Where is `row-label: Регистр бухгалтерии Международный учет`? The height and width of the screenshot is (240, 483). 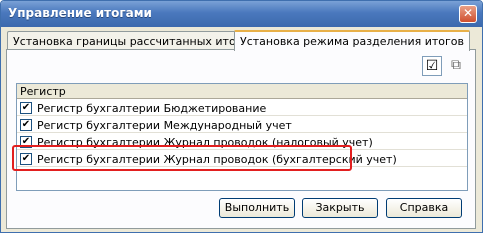
row-label: Регистр бухгалтерии Международный учет is located at coordinates (164, 125).